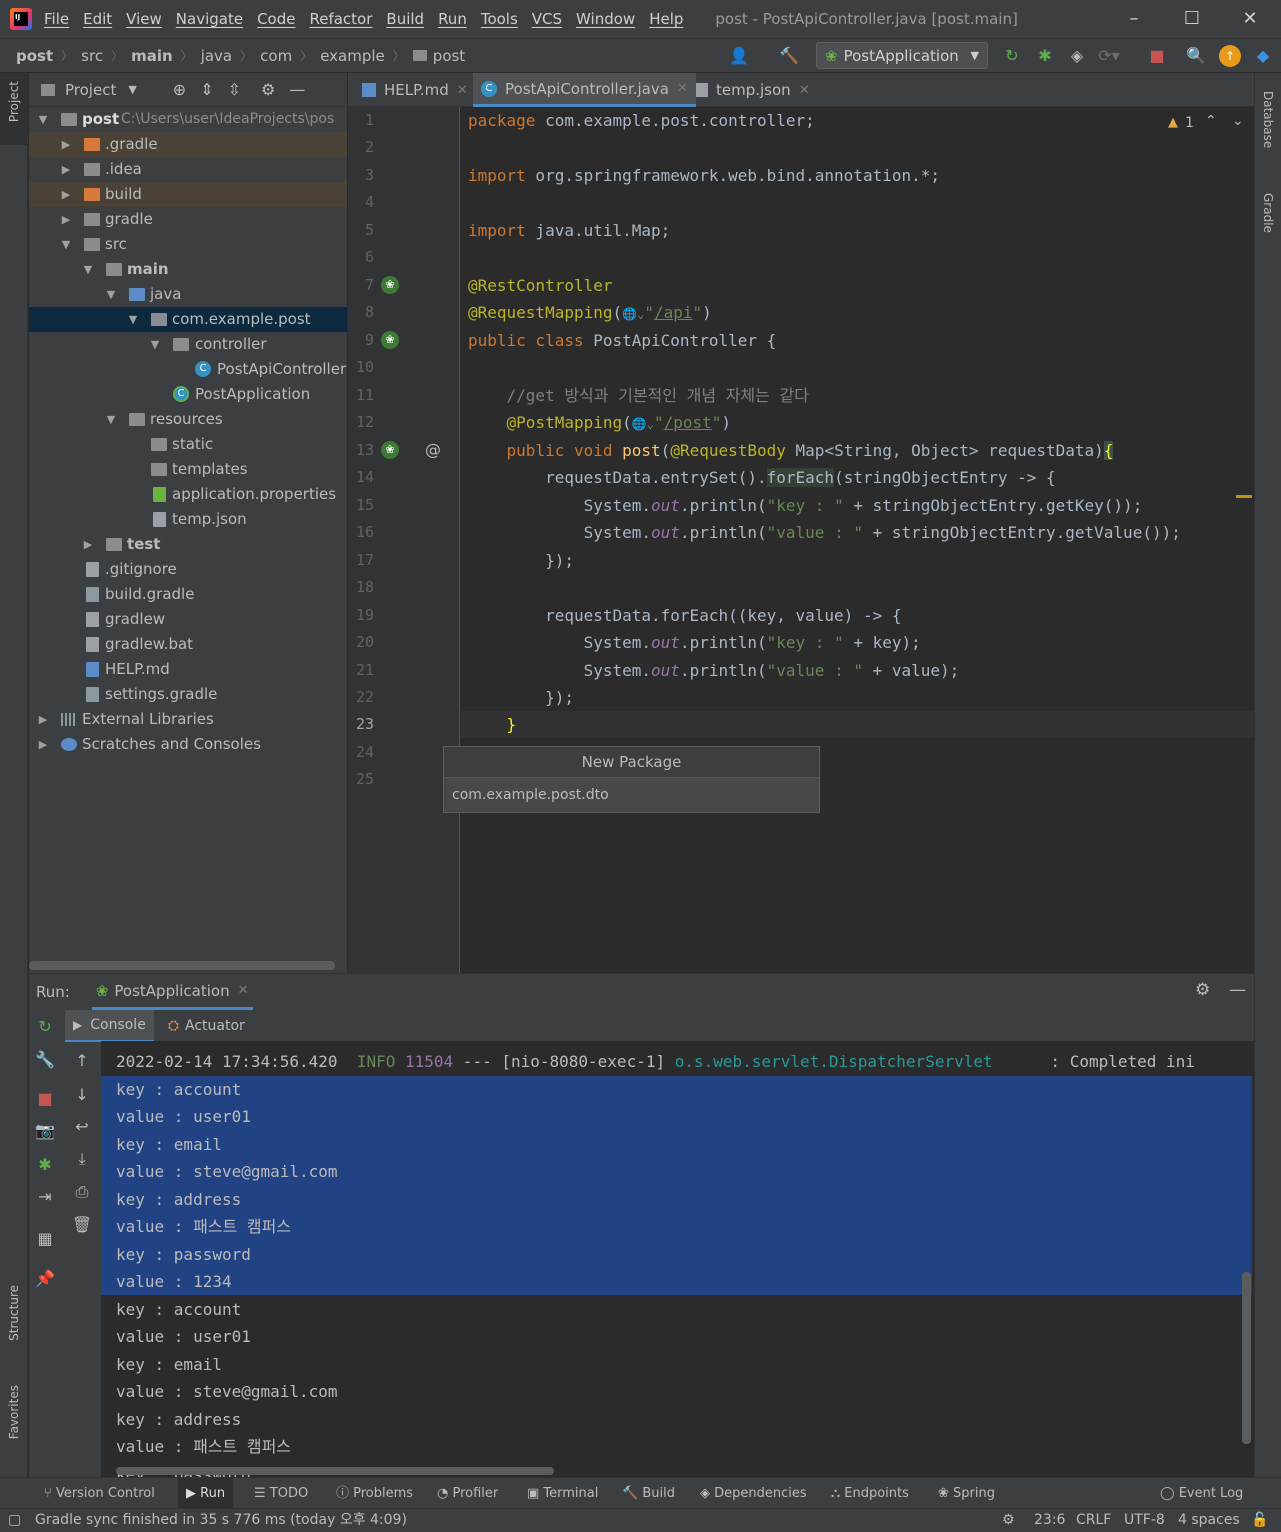  What do you see at coordinates (276, 56) in the screenshot?
I see `breadcrumb-com: com` at bounding box center [276, 56].